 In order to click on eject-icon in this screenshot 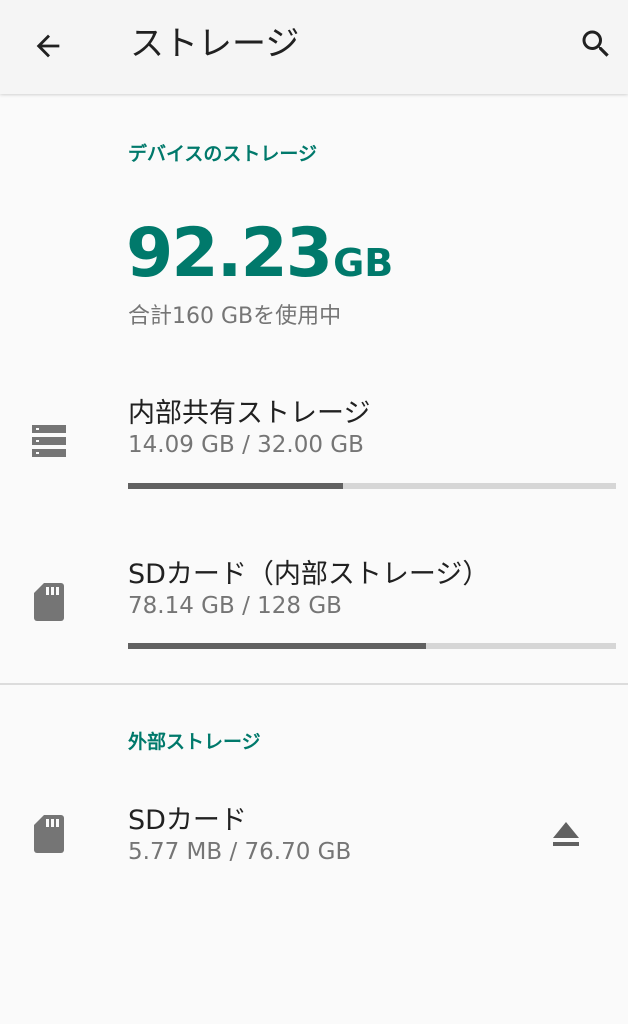, I will do `click(566, 834)`.